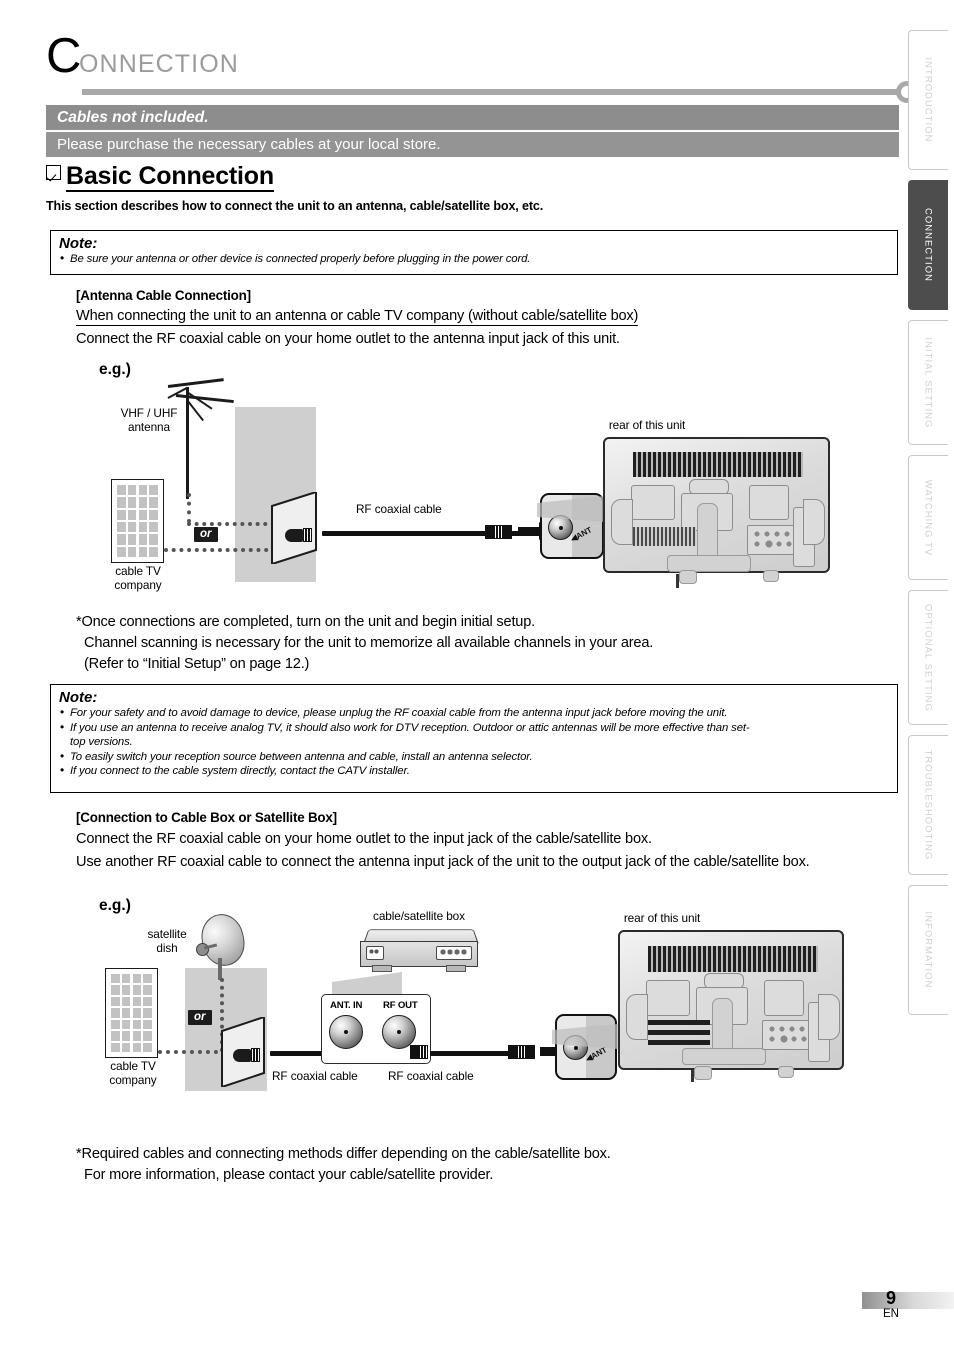 This screenshot has height=1348, width=954. What do you see at coordinates (53, 172) in the screenshot?
I see `checkbox-icon` at bounding box center [53, 172].